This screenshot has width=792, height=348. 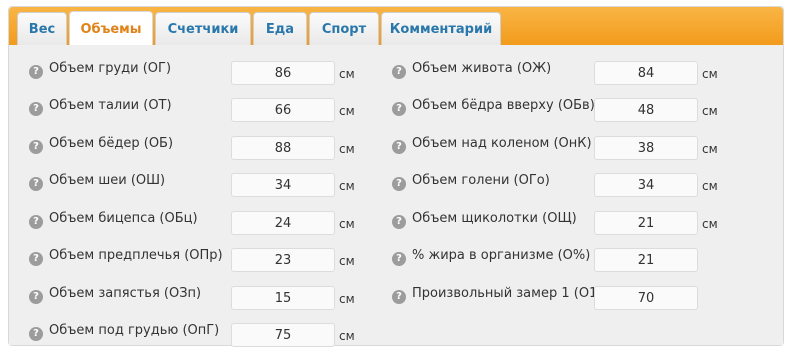 I want to click on measurement-label: Объем шеи (ОШ), so click(x=107, y=180).